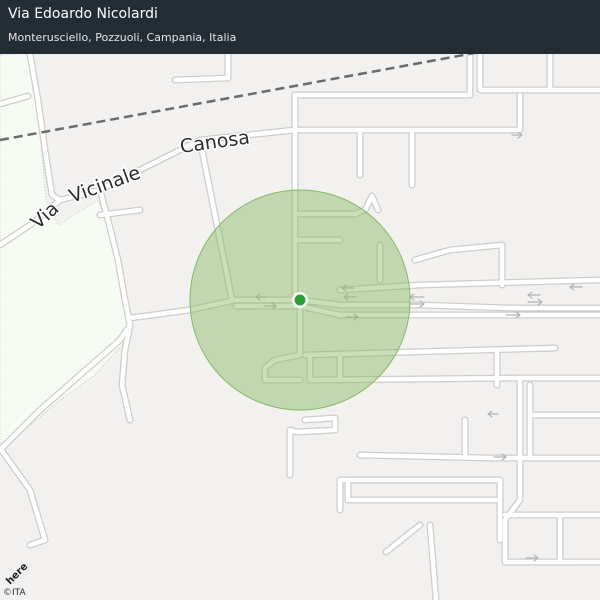  I want to click on location-marker, so click(300, 300).